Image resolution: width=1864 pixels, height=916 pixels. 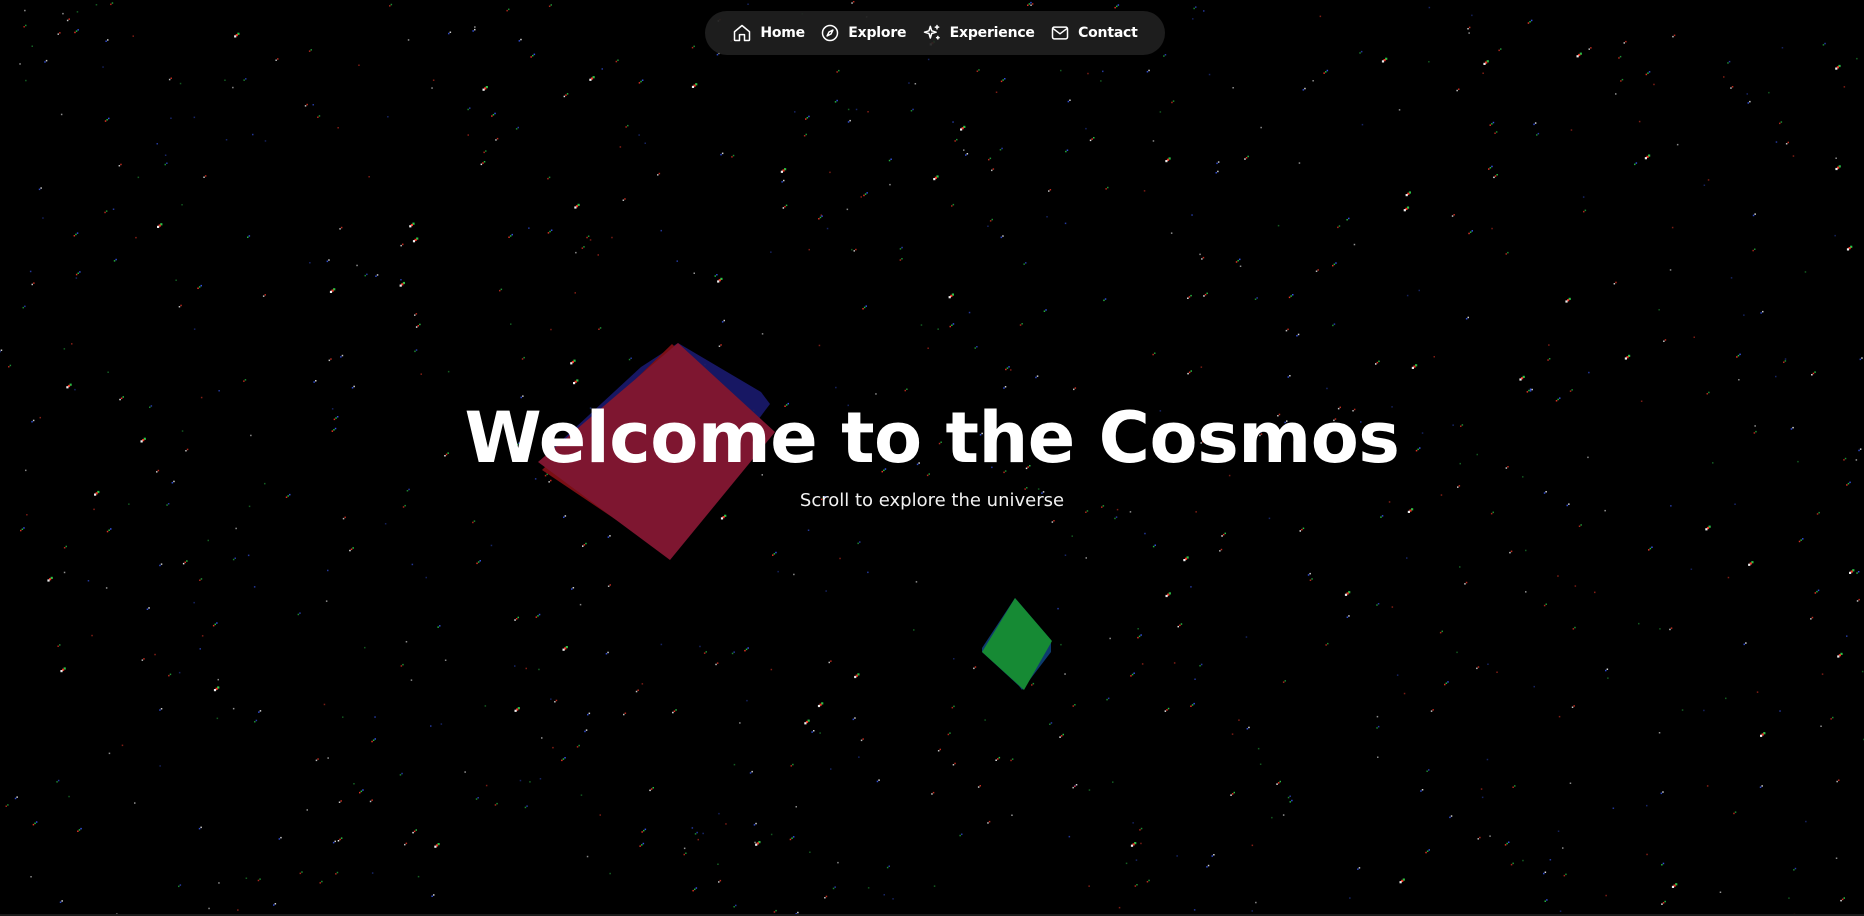 What do you see at coordinates (978, 33) in the screenshot?
I see `nav-experience: Experience` at bounding box center [978, 33].